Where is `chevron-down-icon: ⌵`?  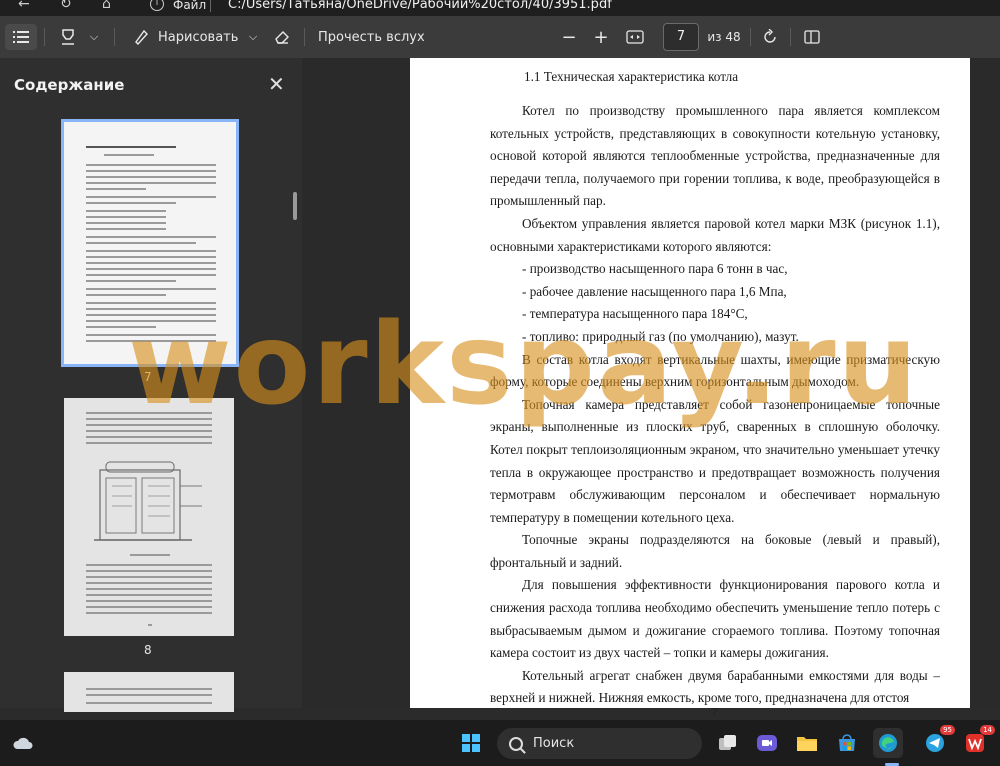 chevron-down-icon: ⌵ is located at coordinates (94, 36).